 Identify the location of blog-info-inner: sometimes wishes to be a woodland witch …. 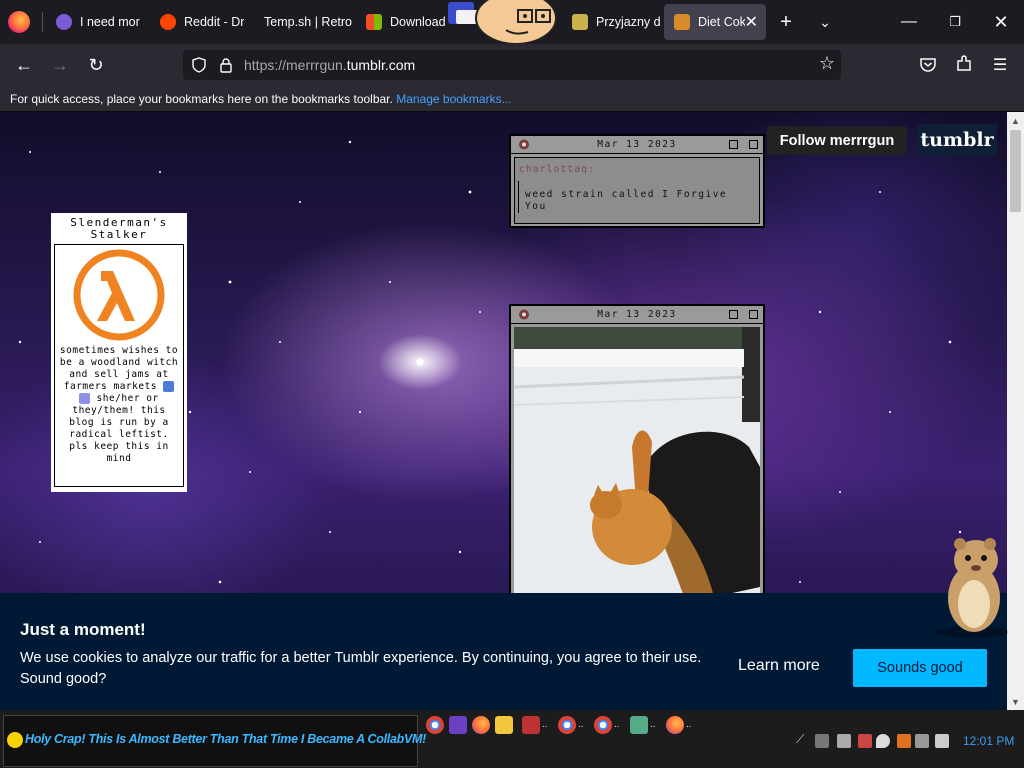
(119, 365).